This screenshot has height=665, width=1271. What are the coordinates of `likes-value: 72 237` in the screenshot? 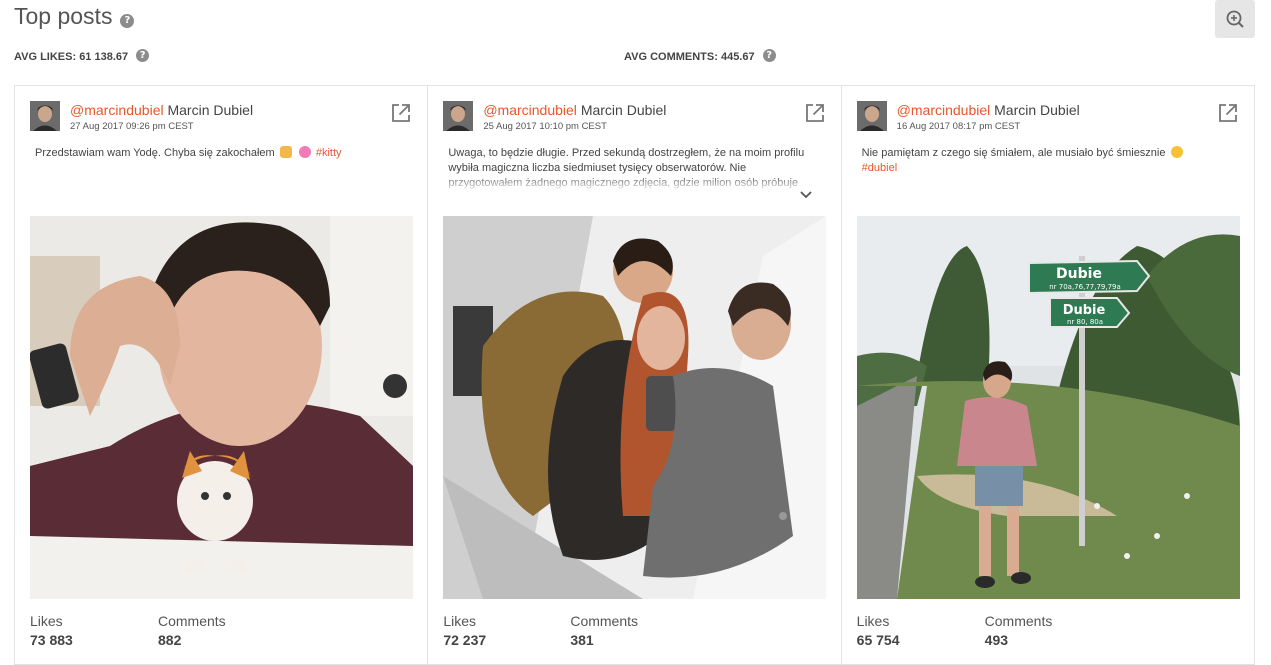 It's located at (465, 640).